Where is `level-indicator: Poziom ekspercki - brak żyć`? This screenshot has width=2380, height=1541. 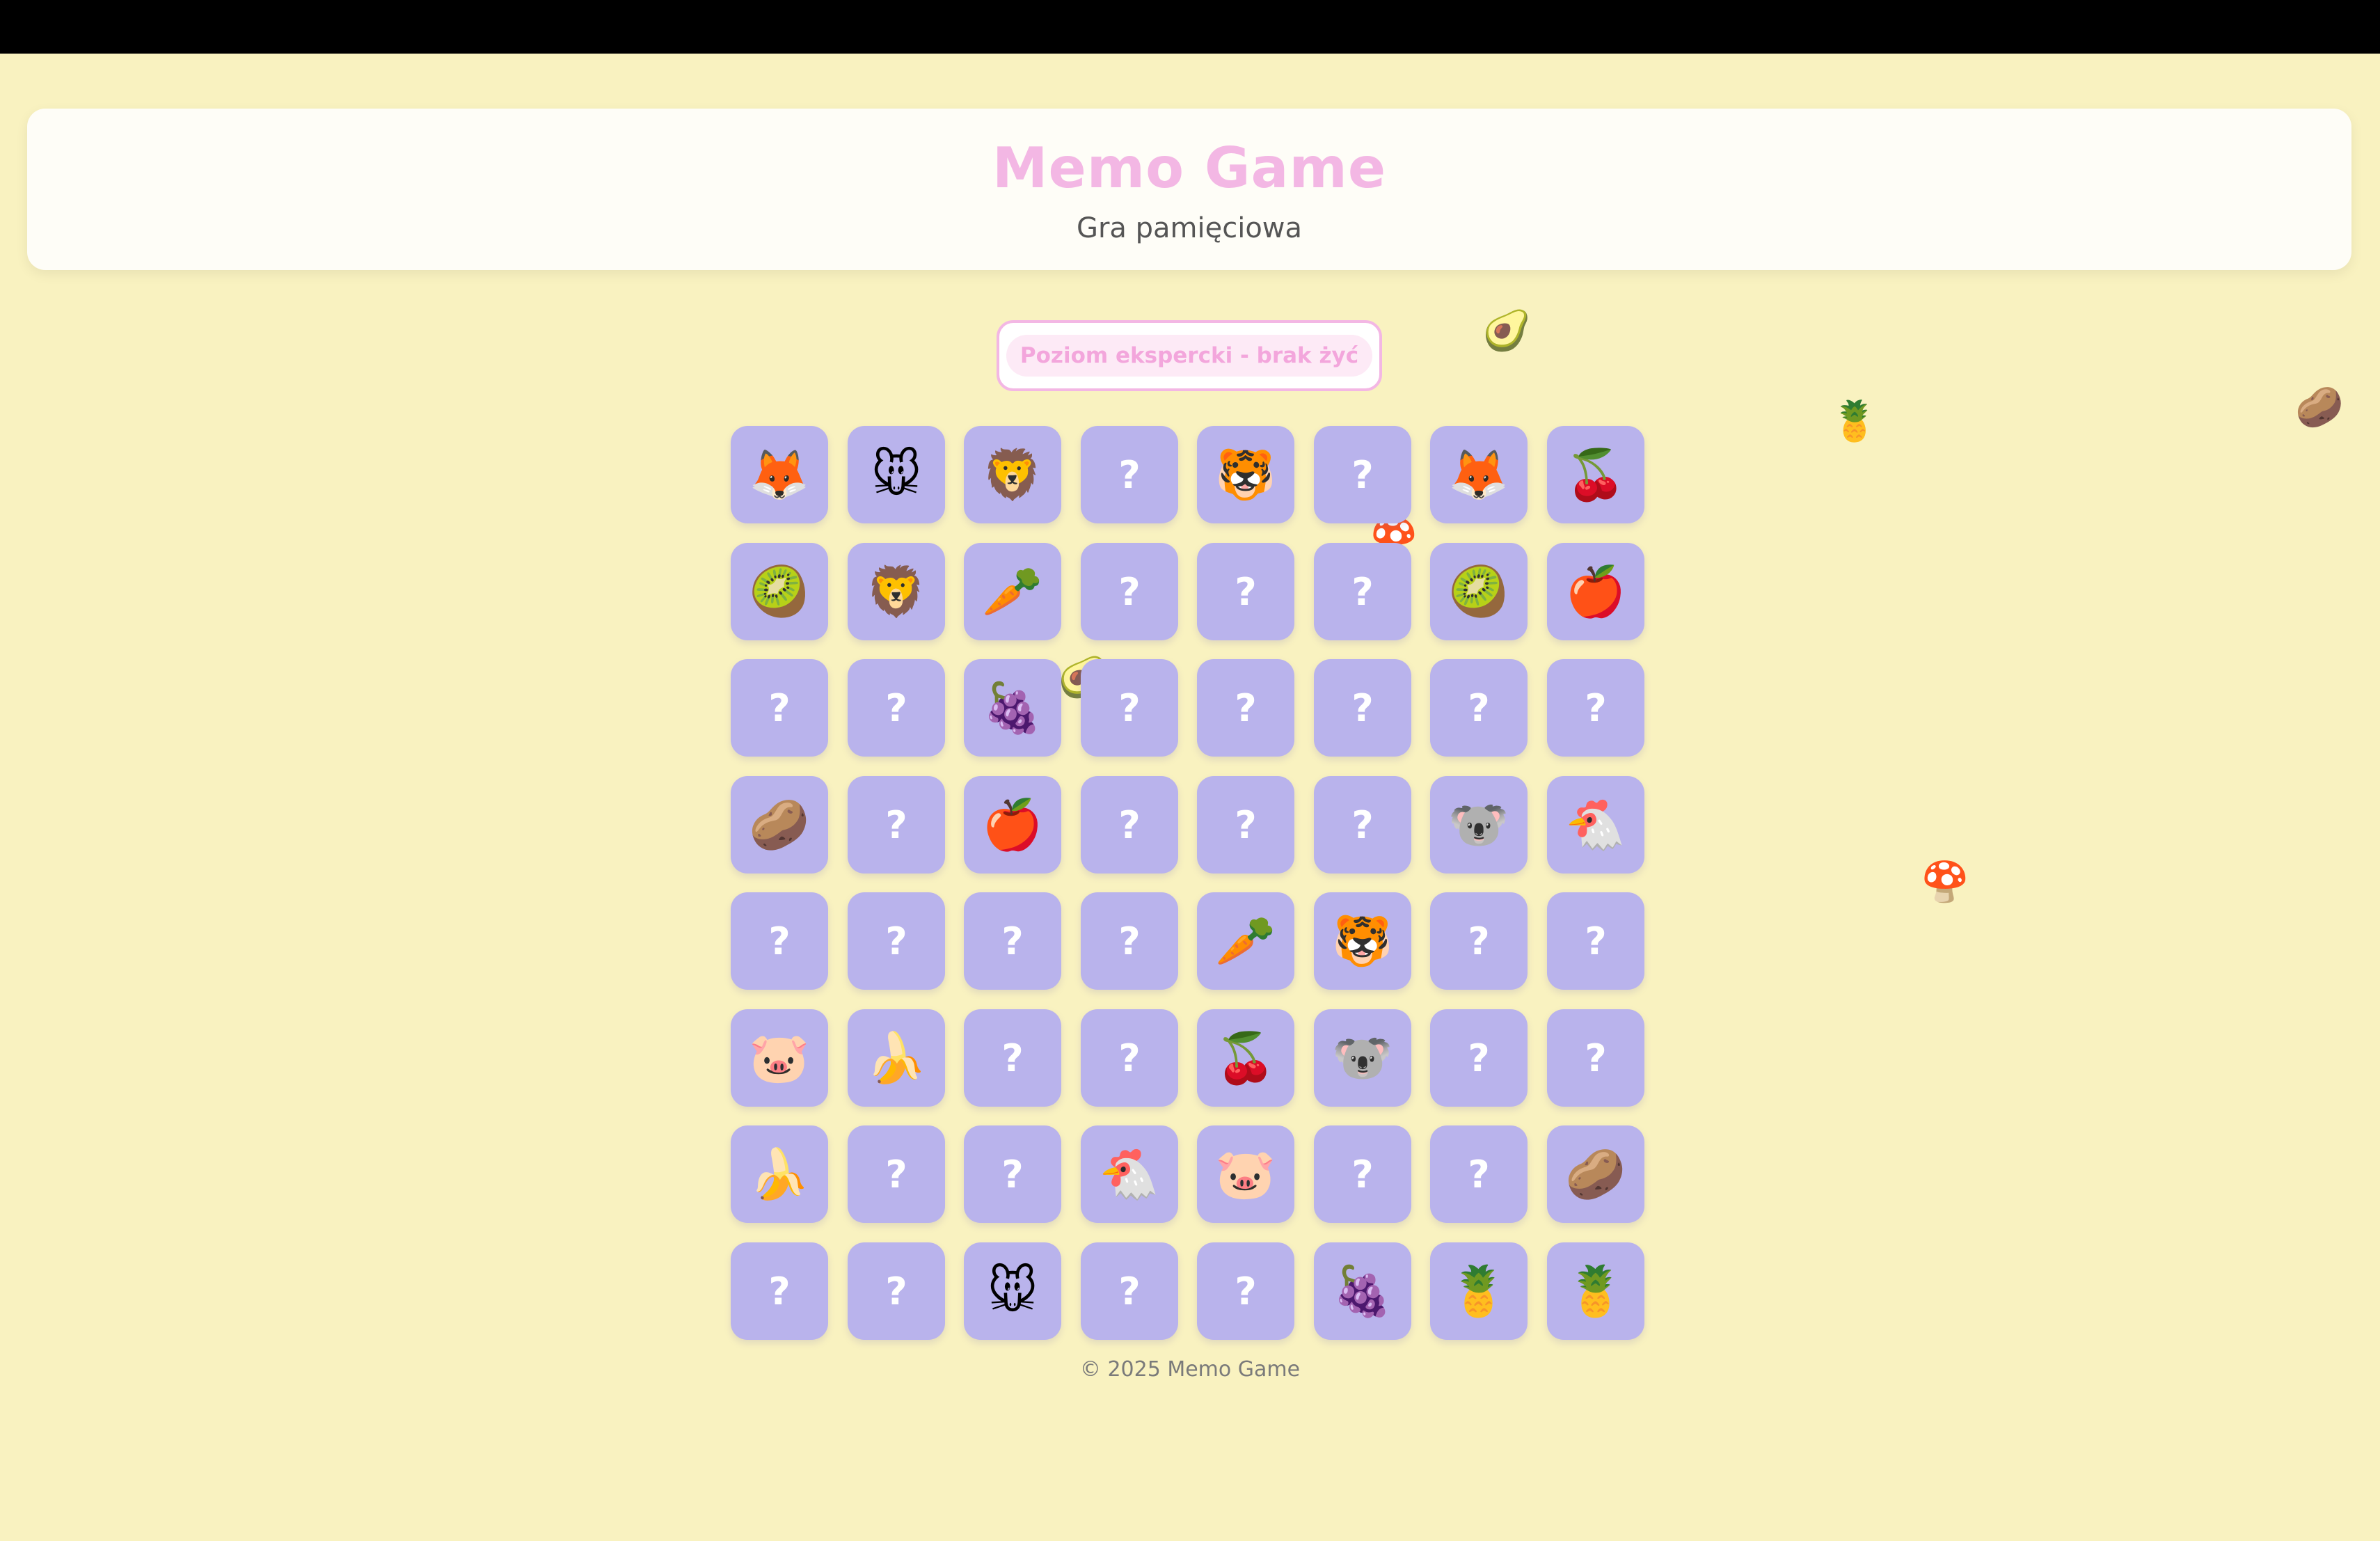 level-indicator: Poziom ekspercki - brak żyć is located at coordinates (1189, 355).